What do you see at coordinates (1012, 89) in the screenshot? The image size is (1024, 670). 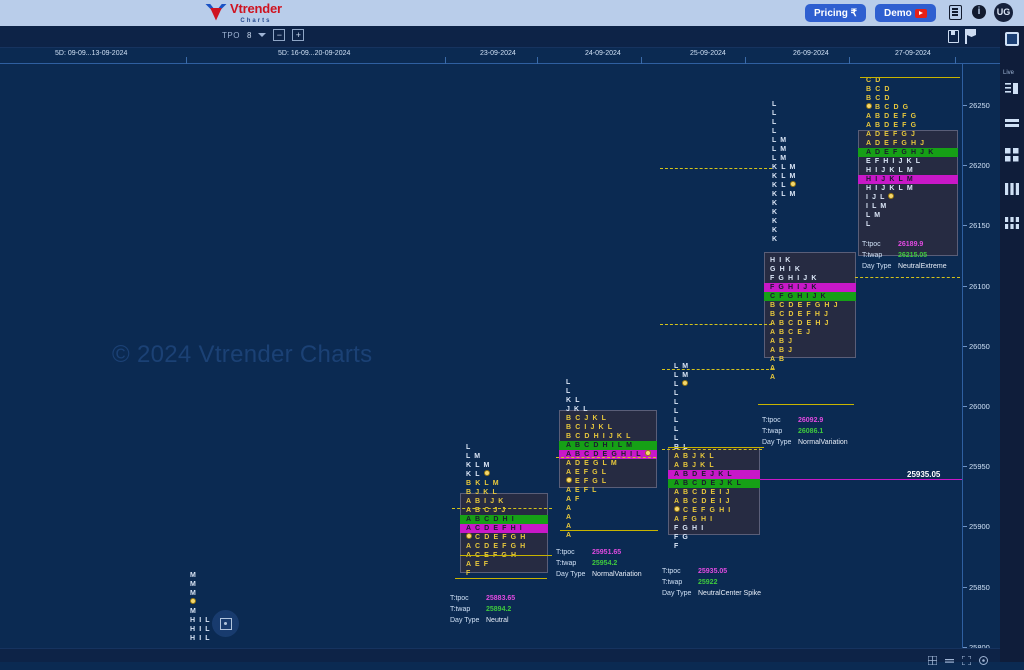 I see `list-view-icon` at bounding box center [1012, 89].